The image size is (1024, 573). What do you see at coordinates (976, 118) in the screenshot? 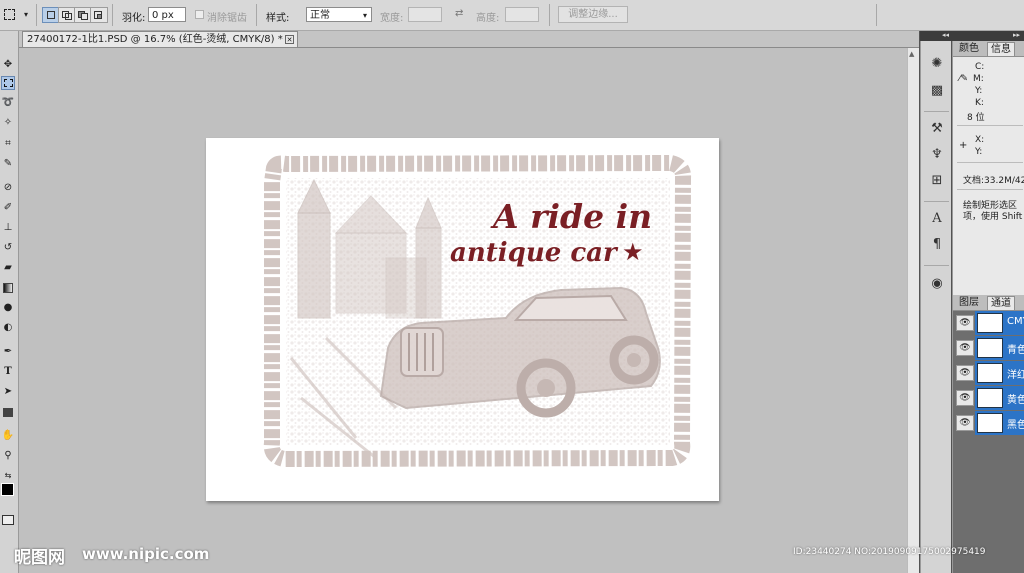
I see `info-bit-depth: 8 位` at bounding box center [976, 118].